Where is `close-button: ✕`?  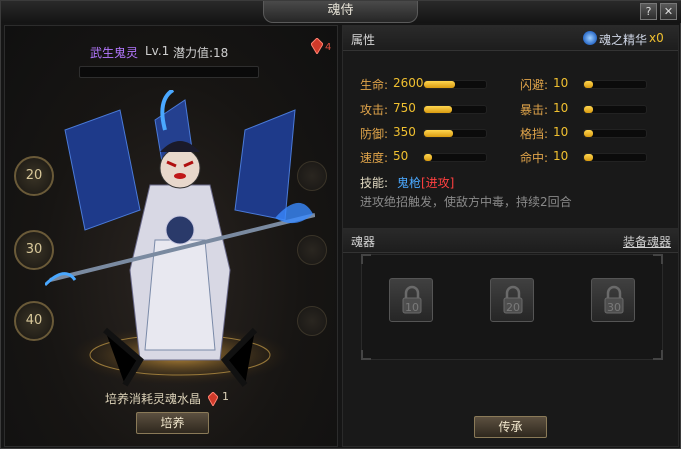
close-button: ✕ is located at coordinates (668, 11).